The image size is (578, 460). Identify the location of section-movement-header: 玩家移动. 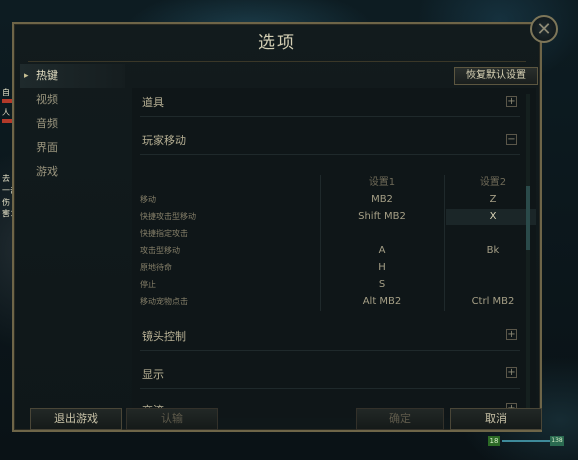
(164, 140).